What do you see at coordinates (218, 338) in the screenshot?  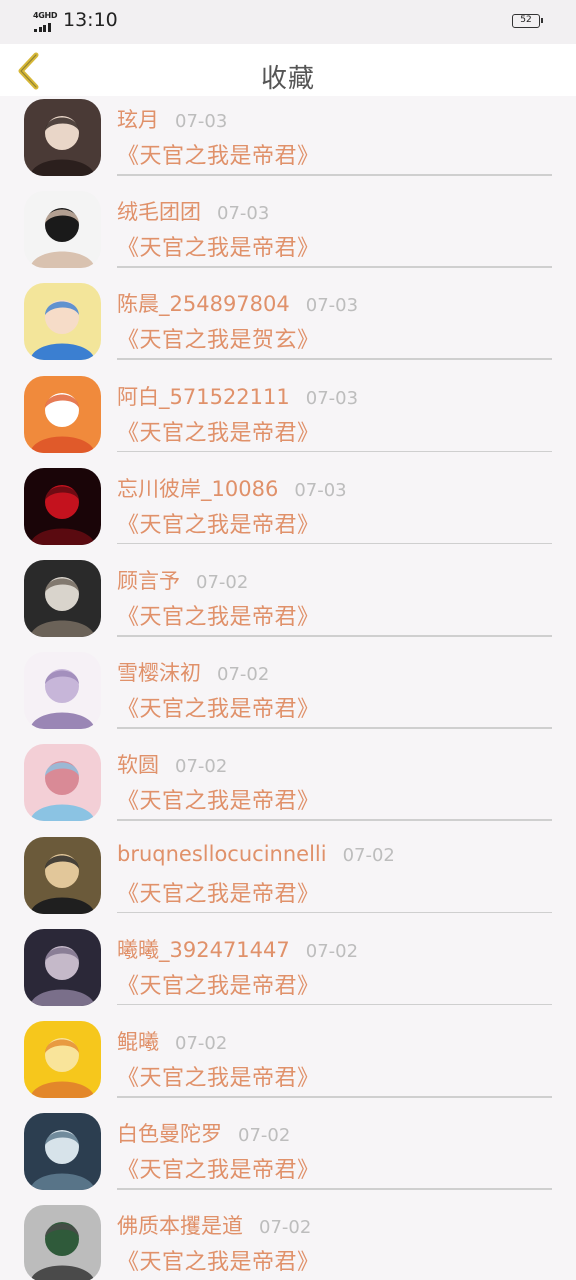 I see `book-title: 《天官之我是贺玄》` at bounding box center [218, 338].